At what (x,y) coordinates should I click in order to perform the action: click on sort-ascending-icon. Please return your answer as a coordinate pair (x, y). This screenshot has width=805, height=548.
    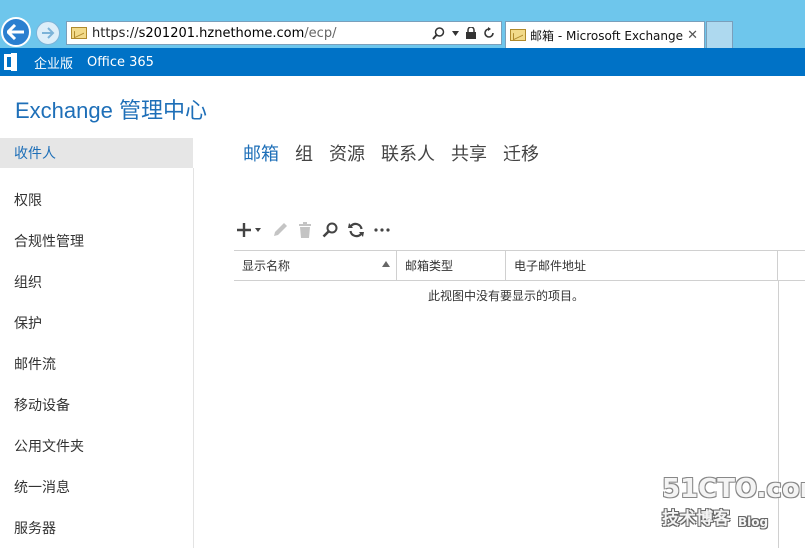
    Looking at the image, I should click on (386, 264).